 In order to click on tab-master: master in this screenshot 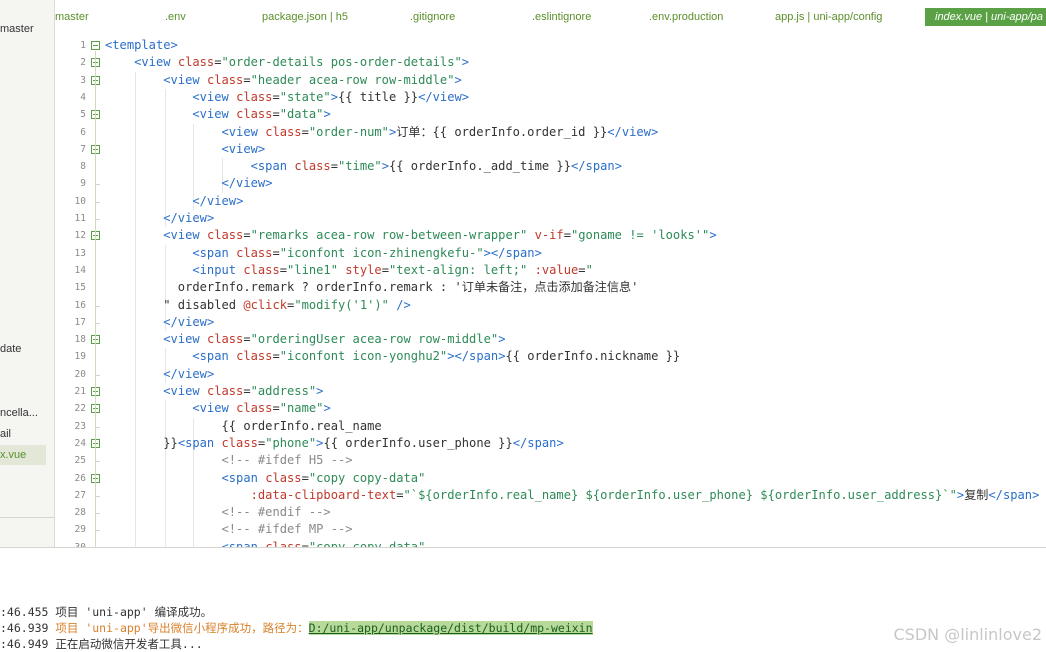, I will do `click(72, 17)`.